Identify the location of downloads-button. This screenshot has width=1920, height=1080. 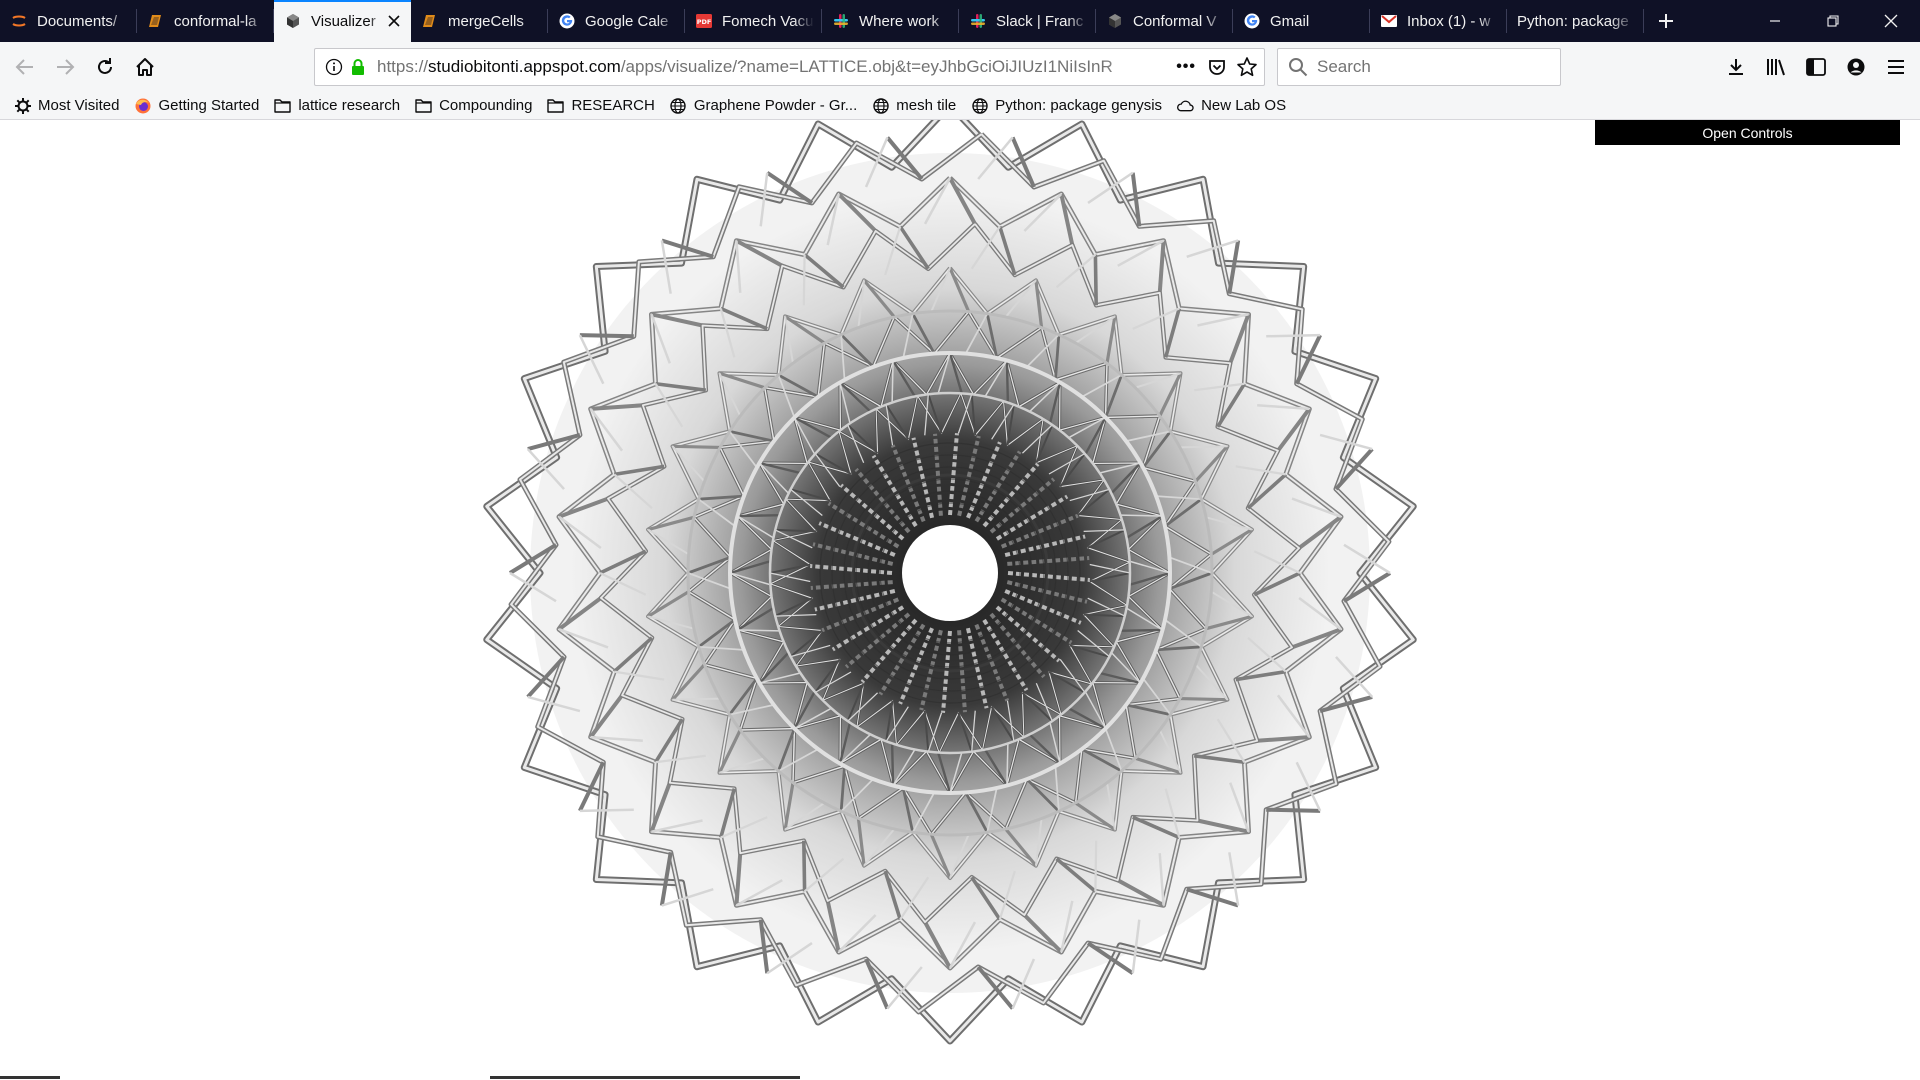
(1736, 67).